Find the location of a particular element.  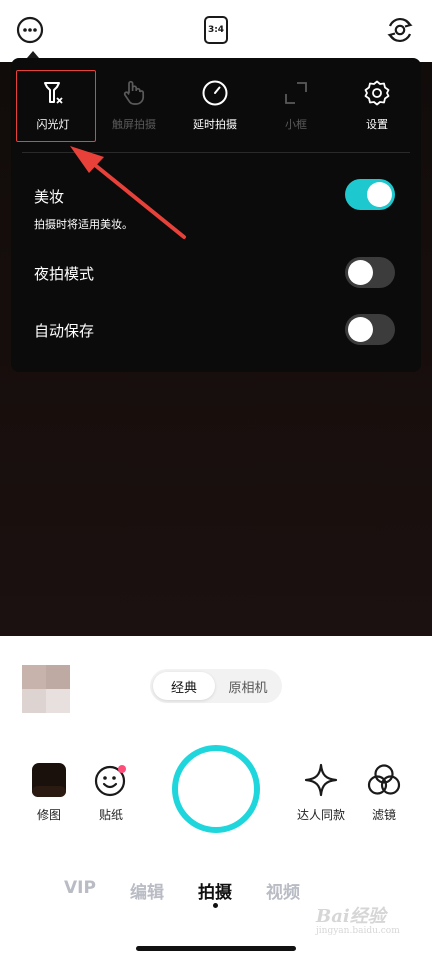

panel-divider is located at coordinates (216, 152).